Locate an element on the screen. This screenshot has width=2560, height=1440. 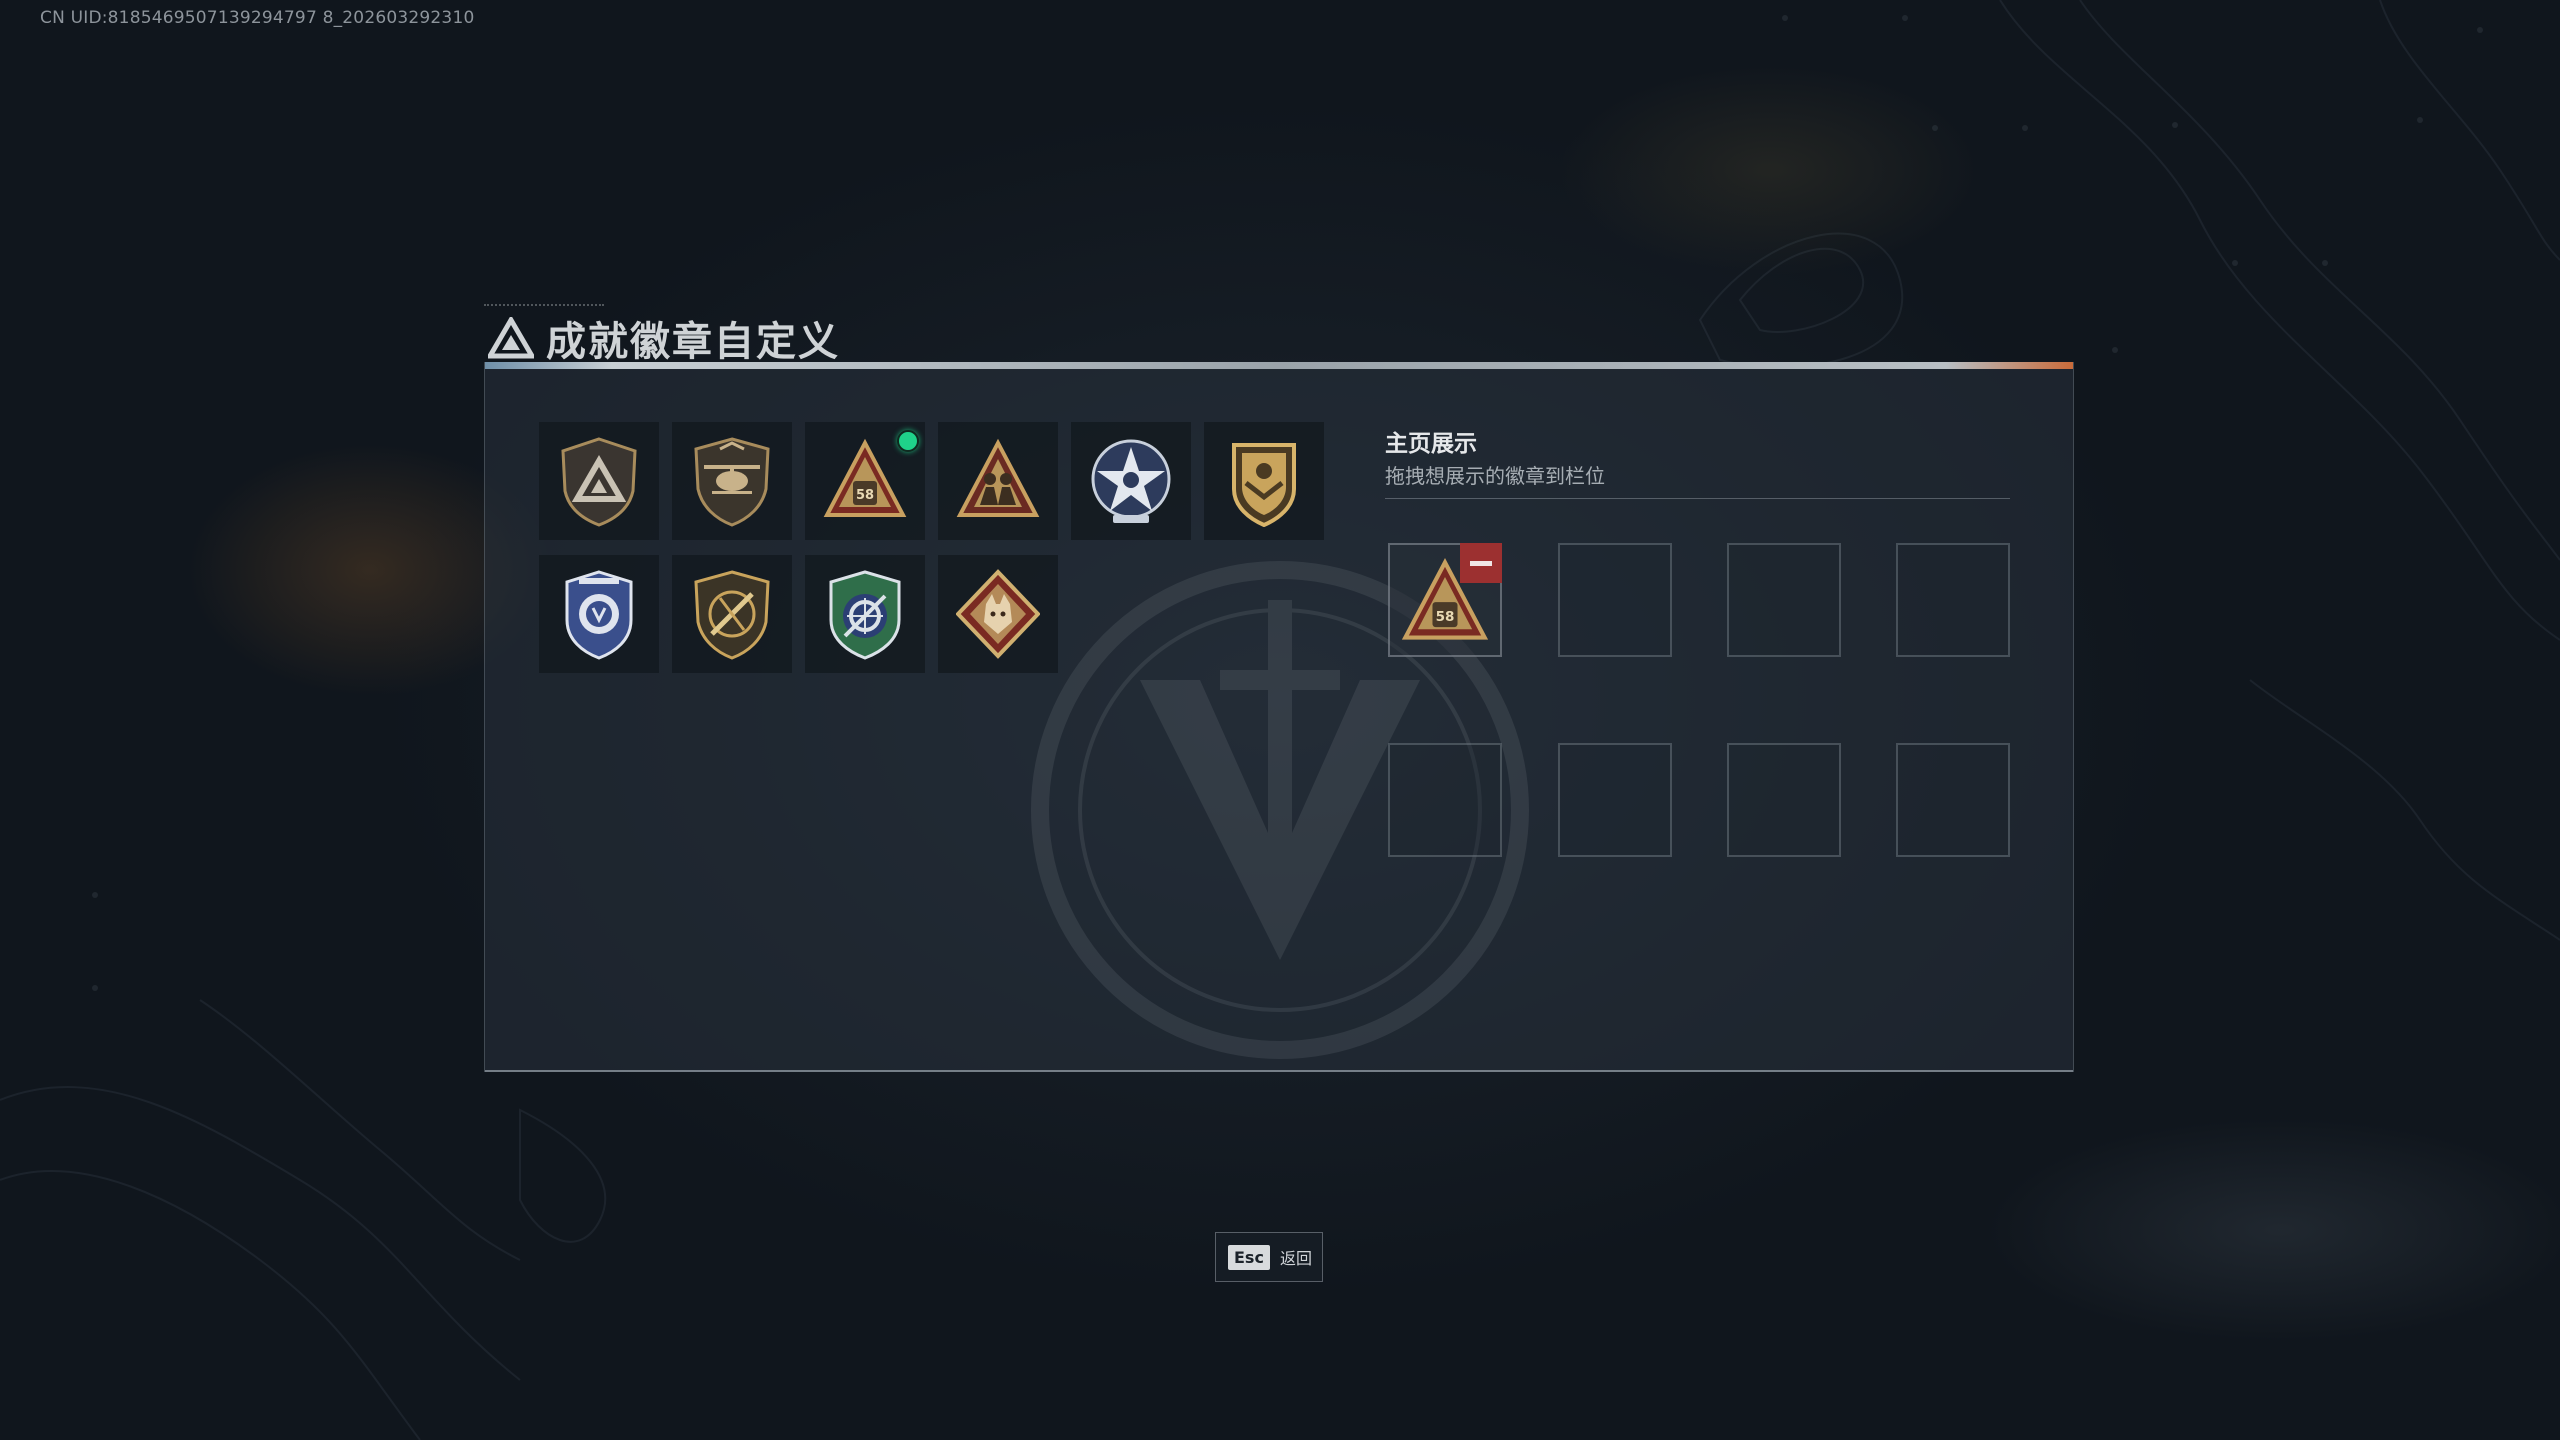
wolf-diamond-badge-icon is located at coordinates (998, 614).